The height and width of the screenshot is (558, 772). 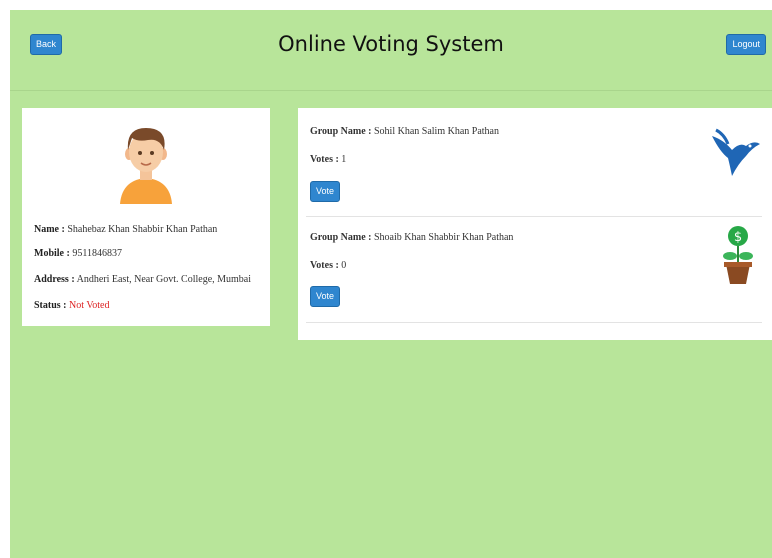 What do you see at coordinates (89, 305) in the screenshot?
I see `status-badge: Not Voted` at bounding box center [89, 305].